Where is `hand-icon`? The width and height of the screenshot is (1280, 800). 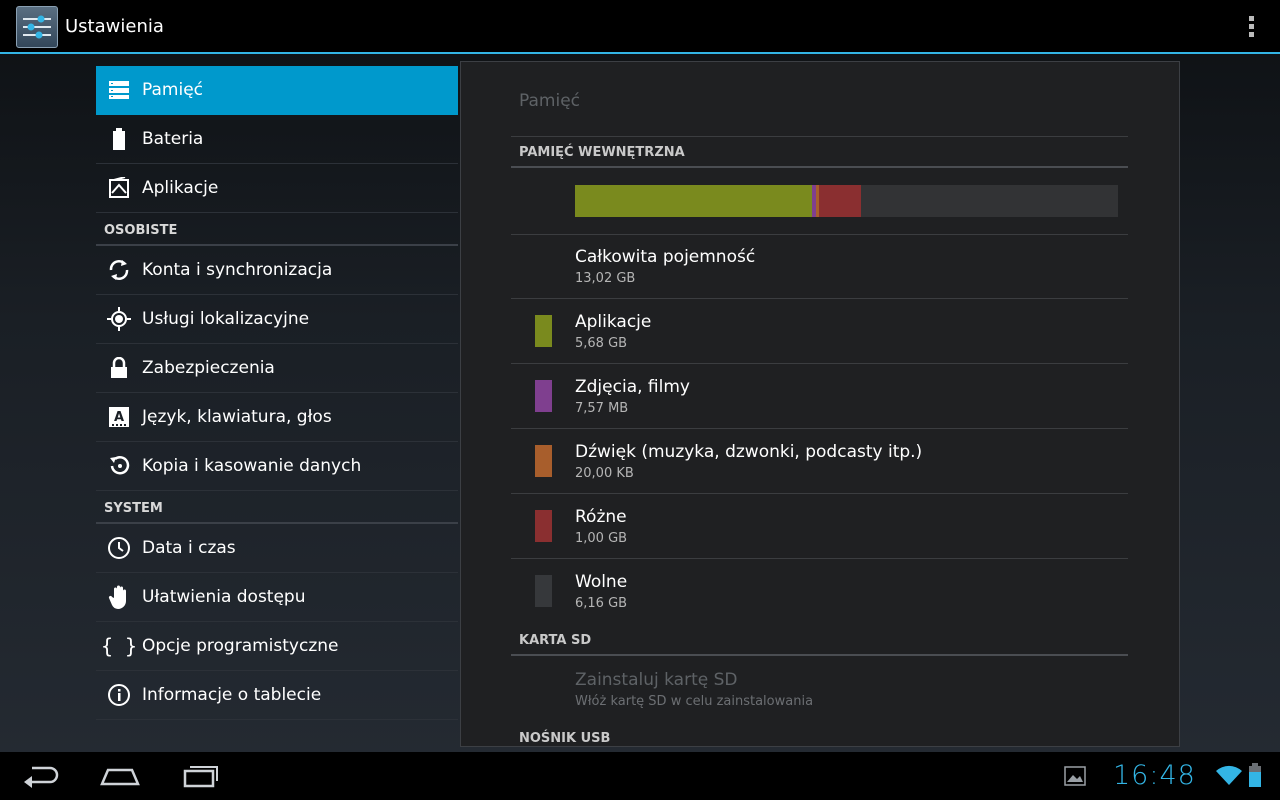 hand-icon is located at coordinates (119, 597).